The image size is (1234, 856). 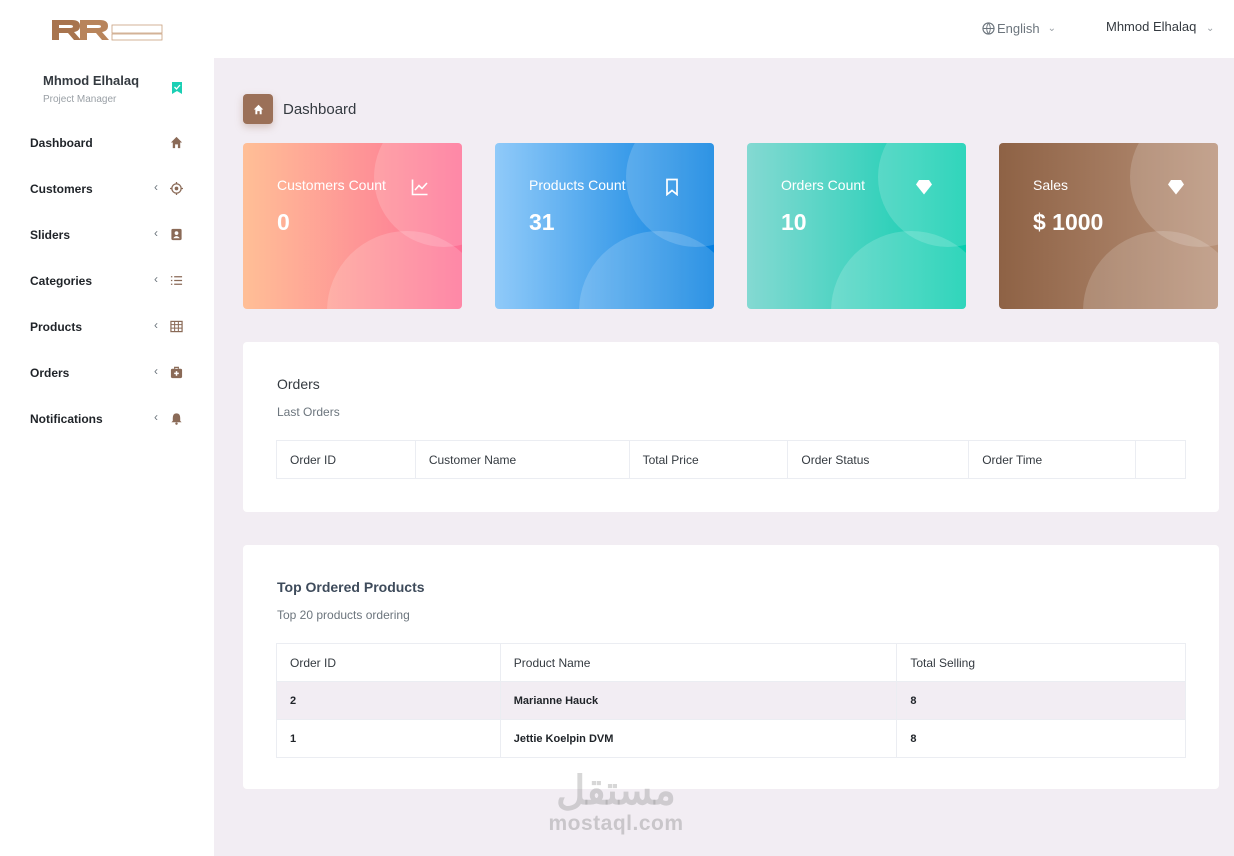 What do you see at coordinates (107, 383) in the screenshot?
I see `sidebar-item-orders: Orders ‹` at bounding box center [107, 383].